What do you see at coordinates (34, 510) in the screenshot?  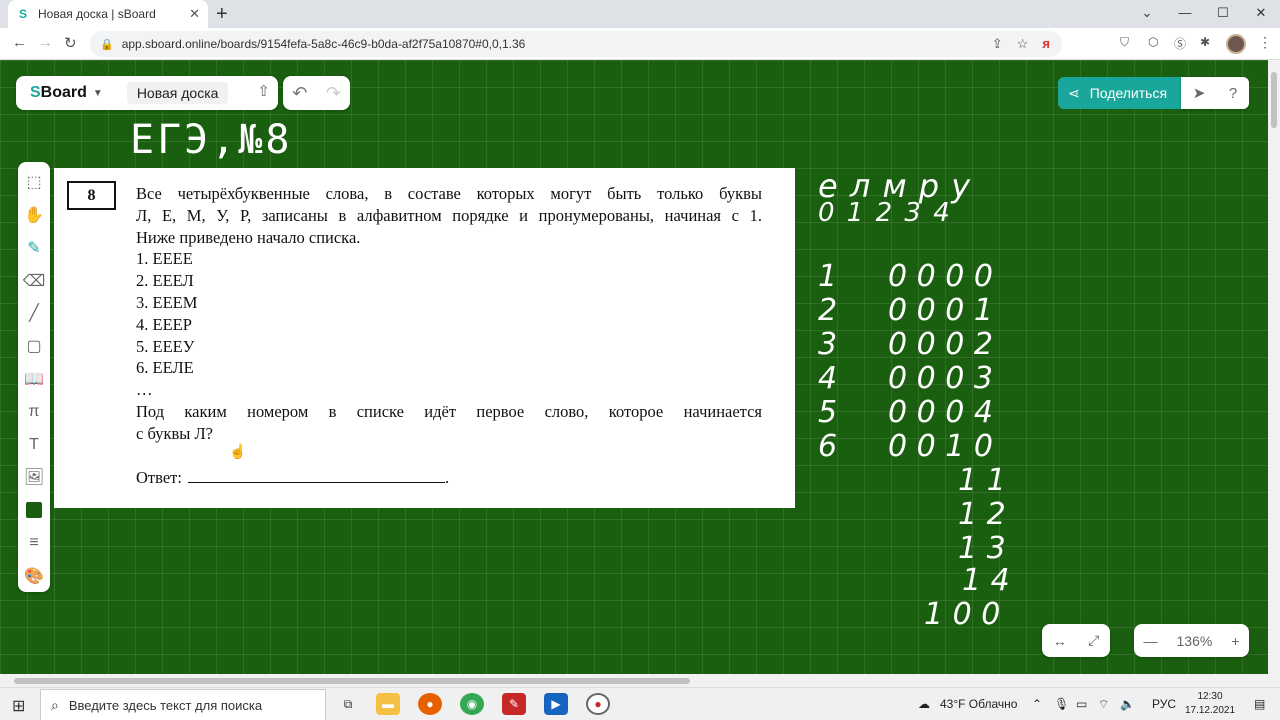 I see `color-swatch` at bounding box center [34, 510].